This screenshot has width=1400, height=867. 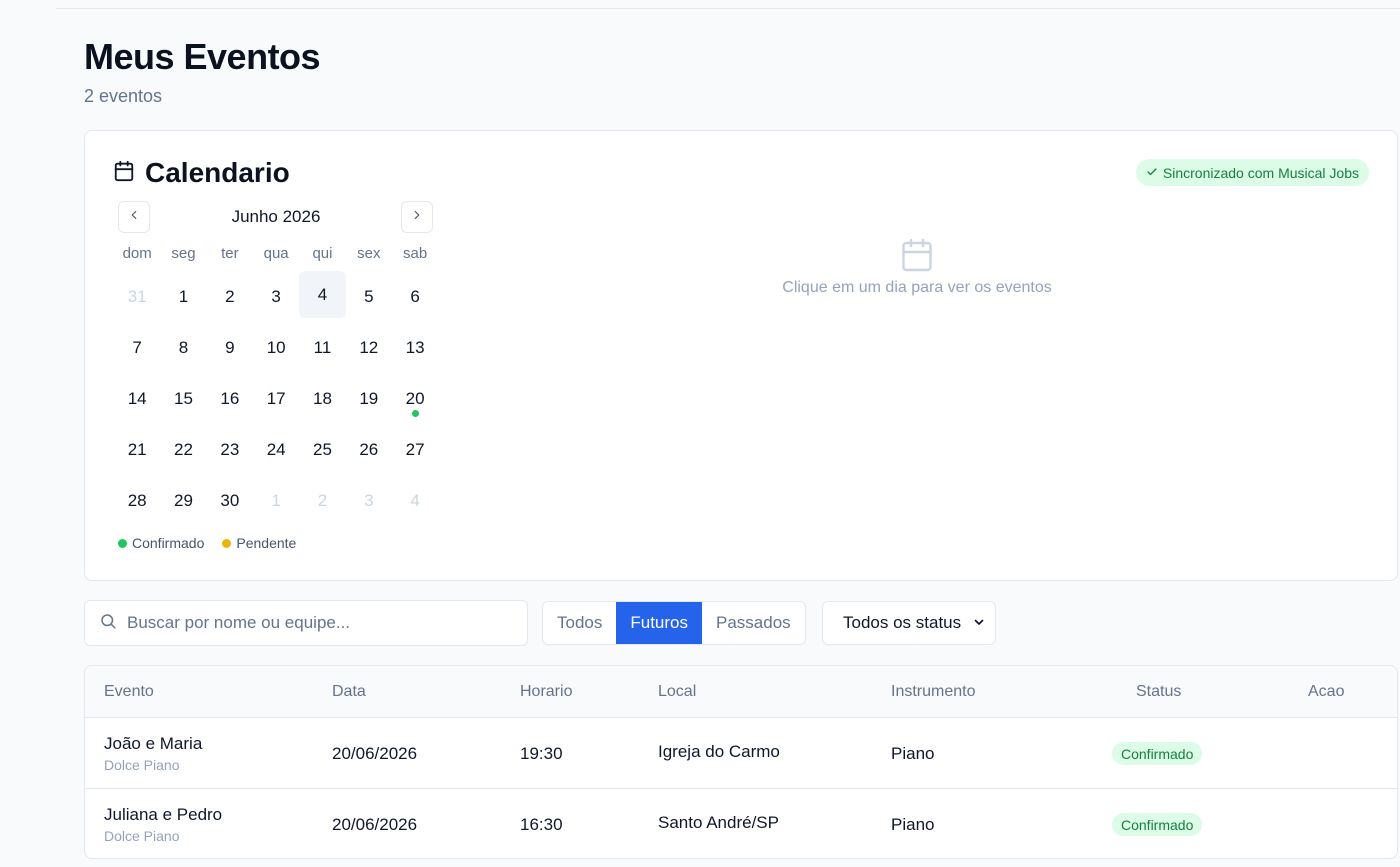 I want to click on calendar-day: 28, so click(x=137, y=500).